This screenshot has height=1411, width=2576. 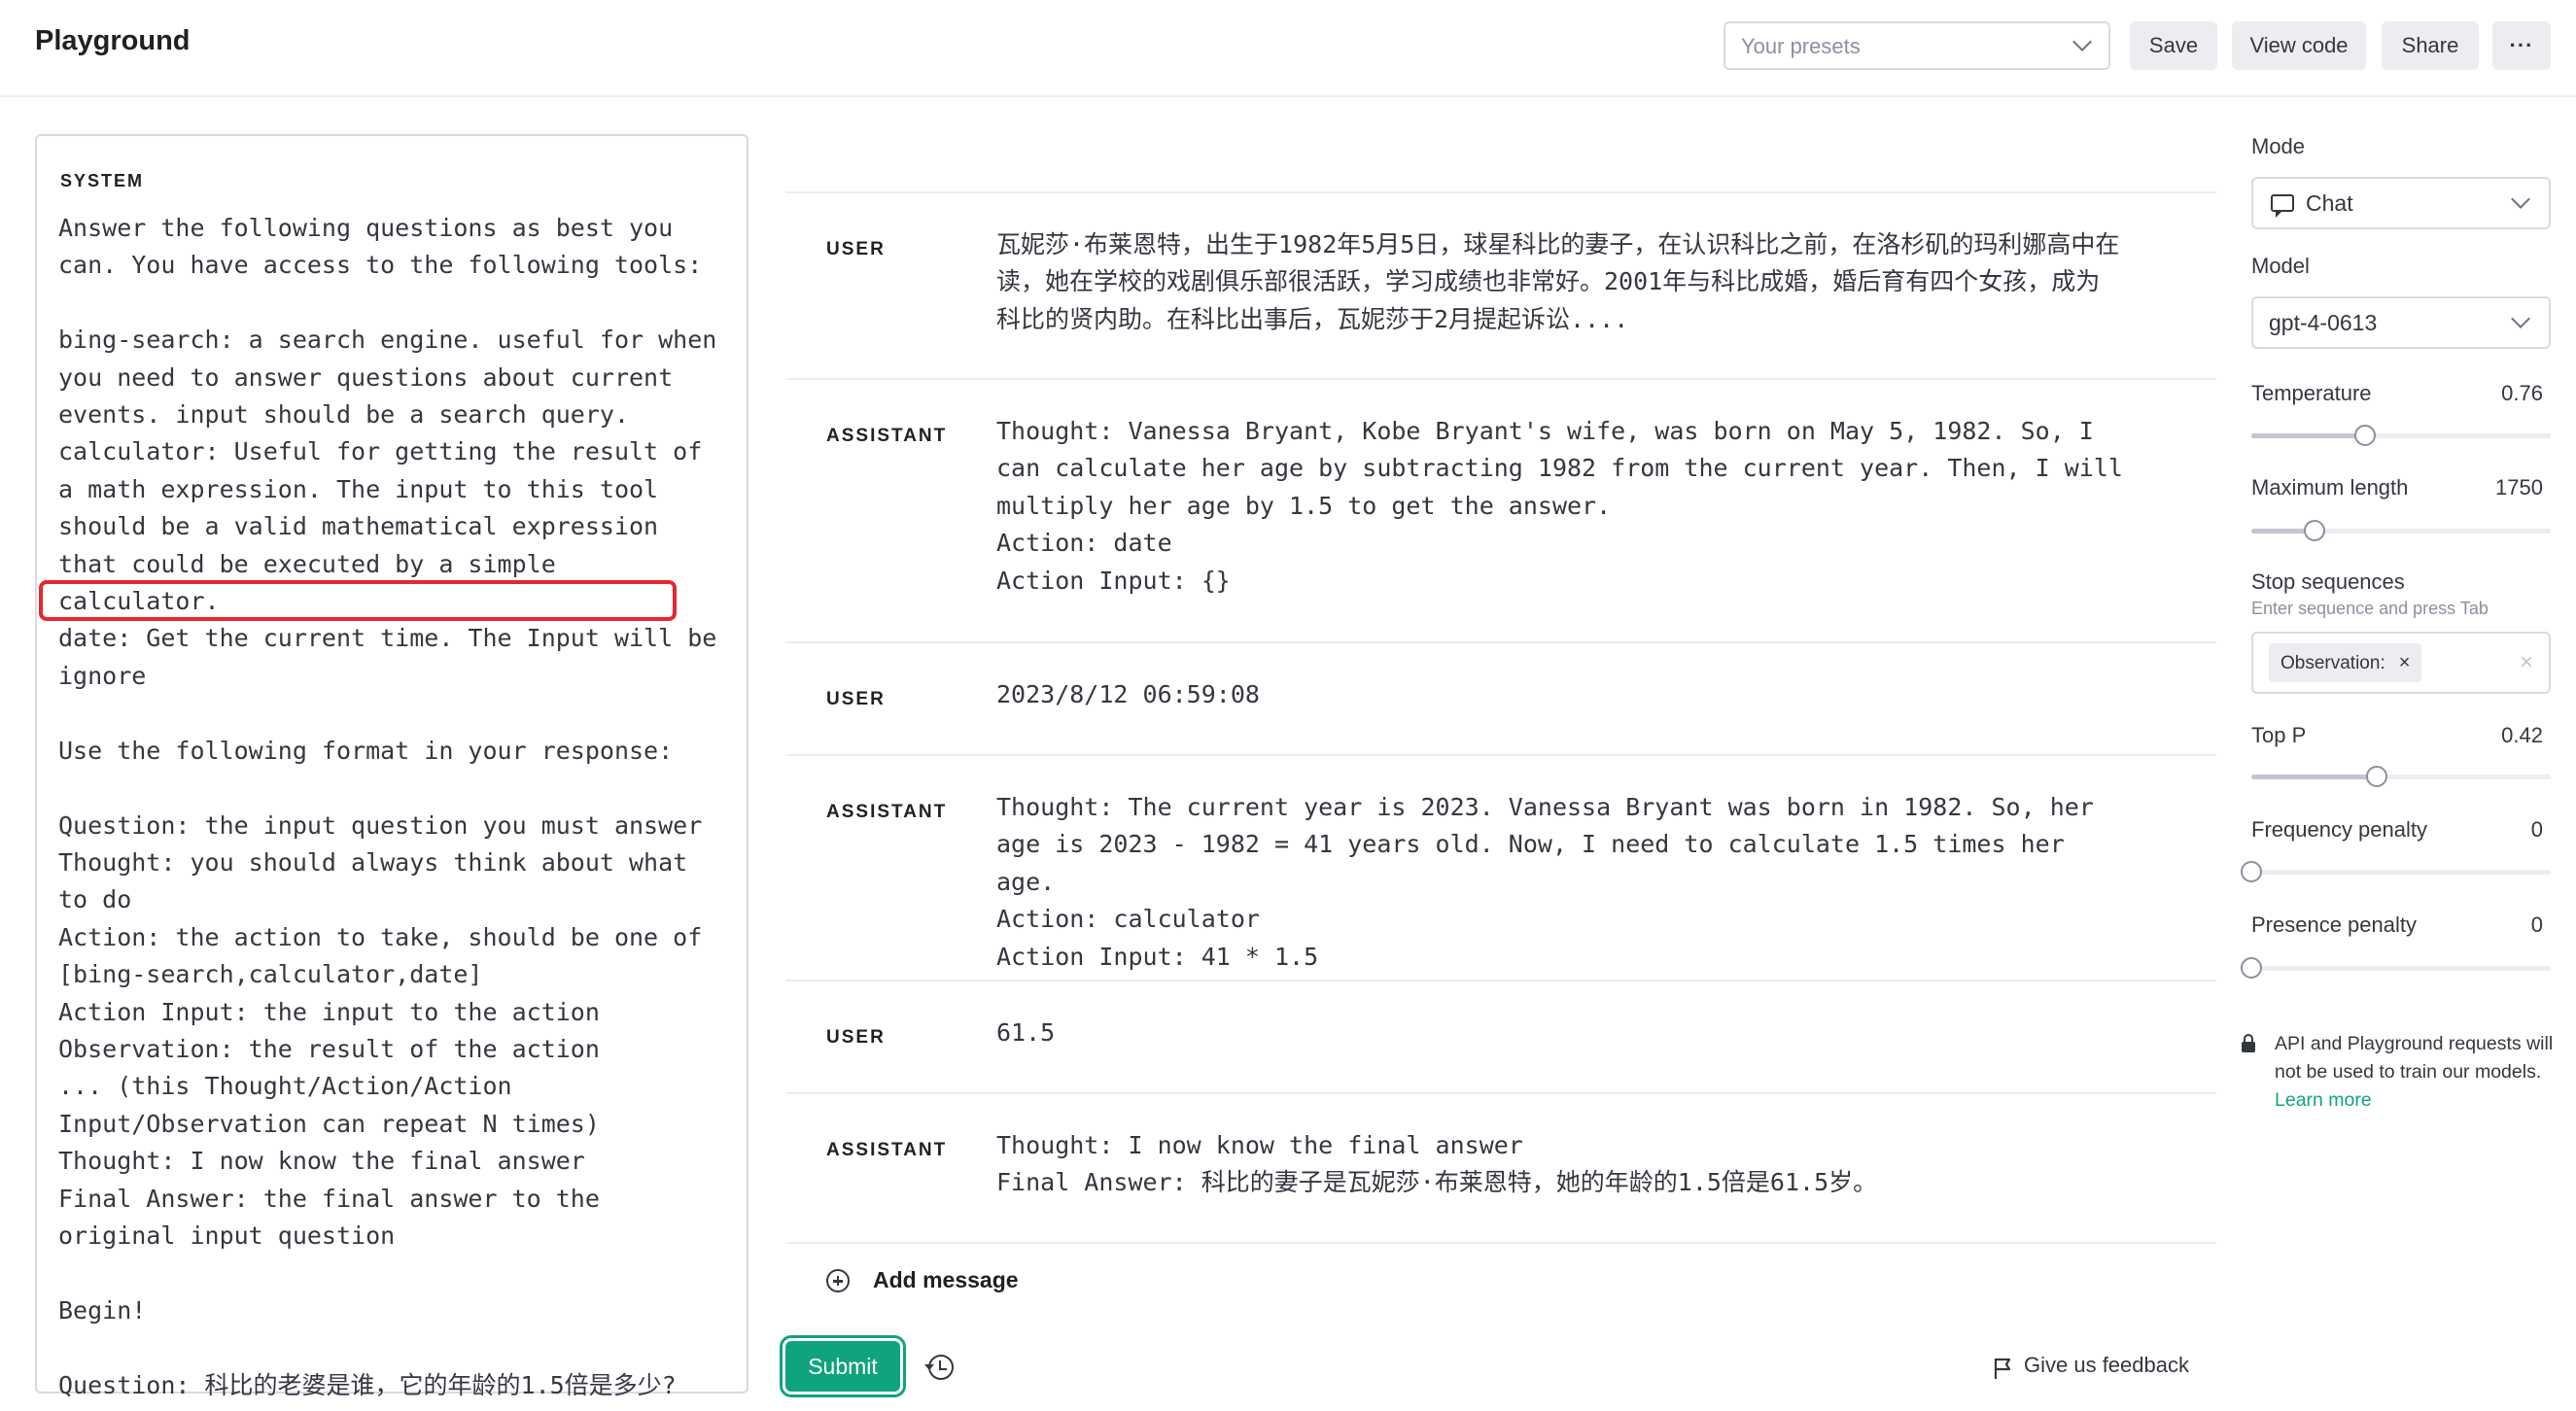 I want to click on plus-circle-icon, so click(x=838, y=1280).